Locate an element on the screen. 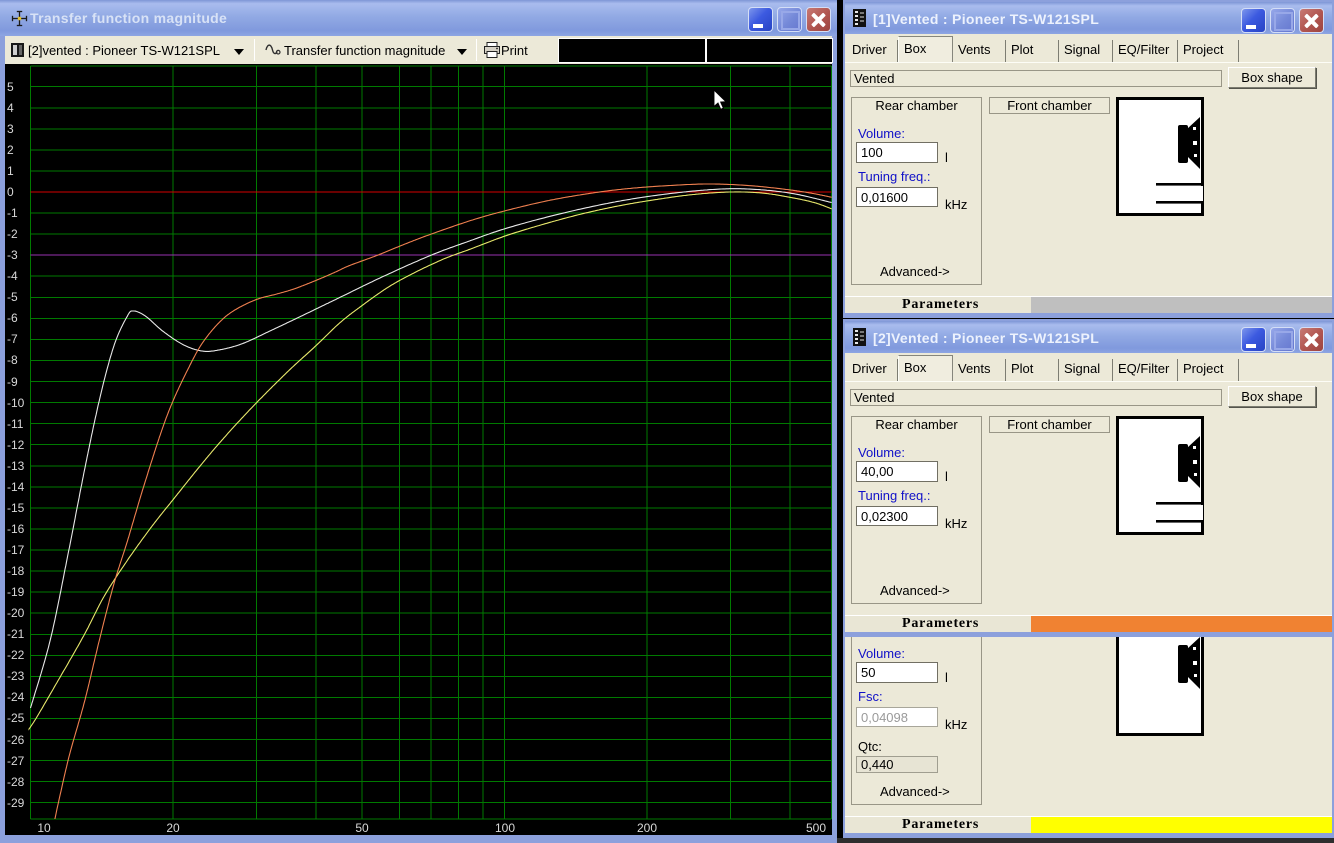 This screenshot has width=1334, height=843. svg-text: 1 is located at coordinates (10, 171).